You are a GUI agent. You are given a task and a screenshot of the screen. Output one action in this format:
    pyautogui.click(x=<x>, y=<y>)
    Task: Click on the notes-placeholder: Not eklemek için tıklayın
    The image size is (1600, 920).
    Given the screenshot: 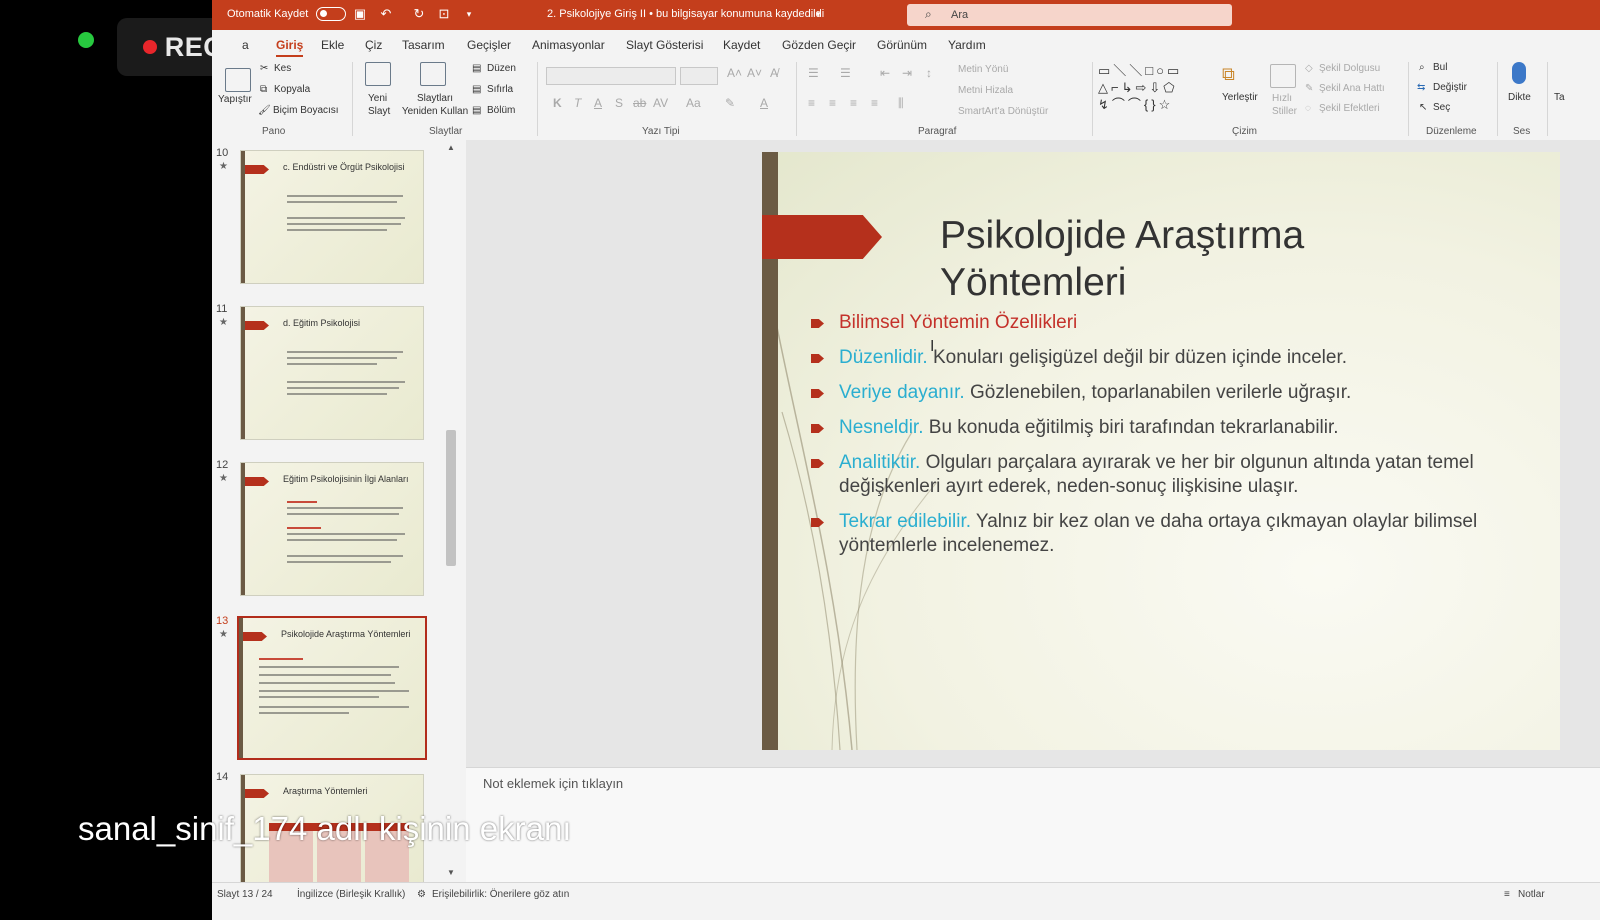 What is the action you would take?
    pyautogui.click(x=553, y=783)
    